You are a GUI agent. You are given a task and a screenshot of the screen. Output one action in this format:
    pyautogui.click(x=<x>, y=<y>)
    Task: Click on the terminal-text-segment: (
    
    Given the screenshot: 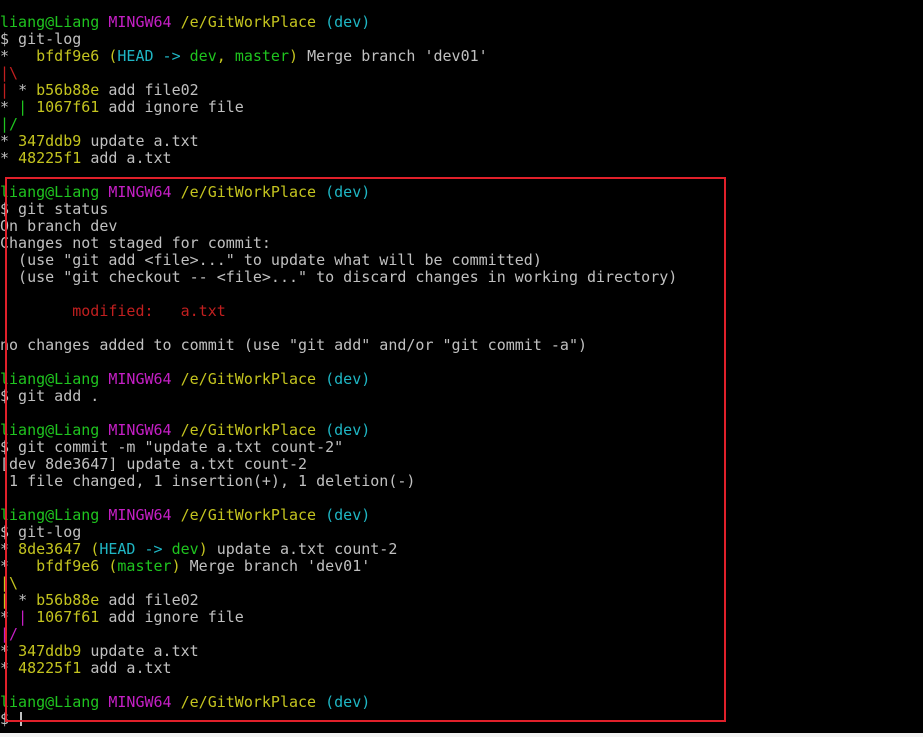 What is the action you would take?
    pyautogui.click(x=95, y=549)
    